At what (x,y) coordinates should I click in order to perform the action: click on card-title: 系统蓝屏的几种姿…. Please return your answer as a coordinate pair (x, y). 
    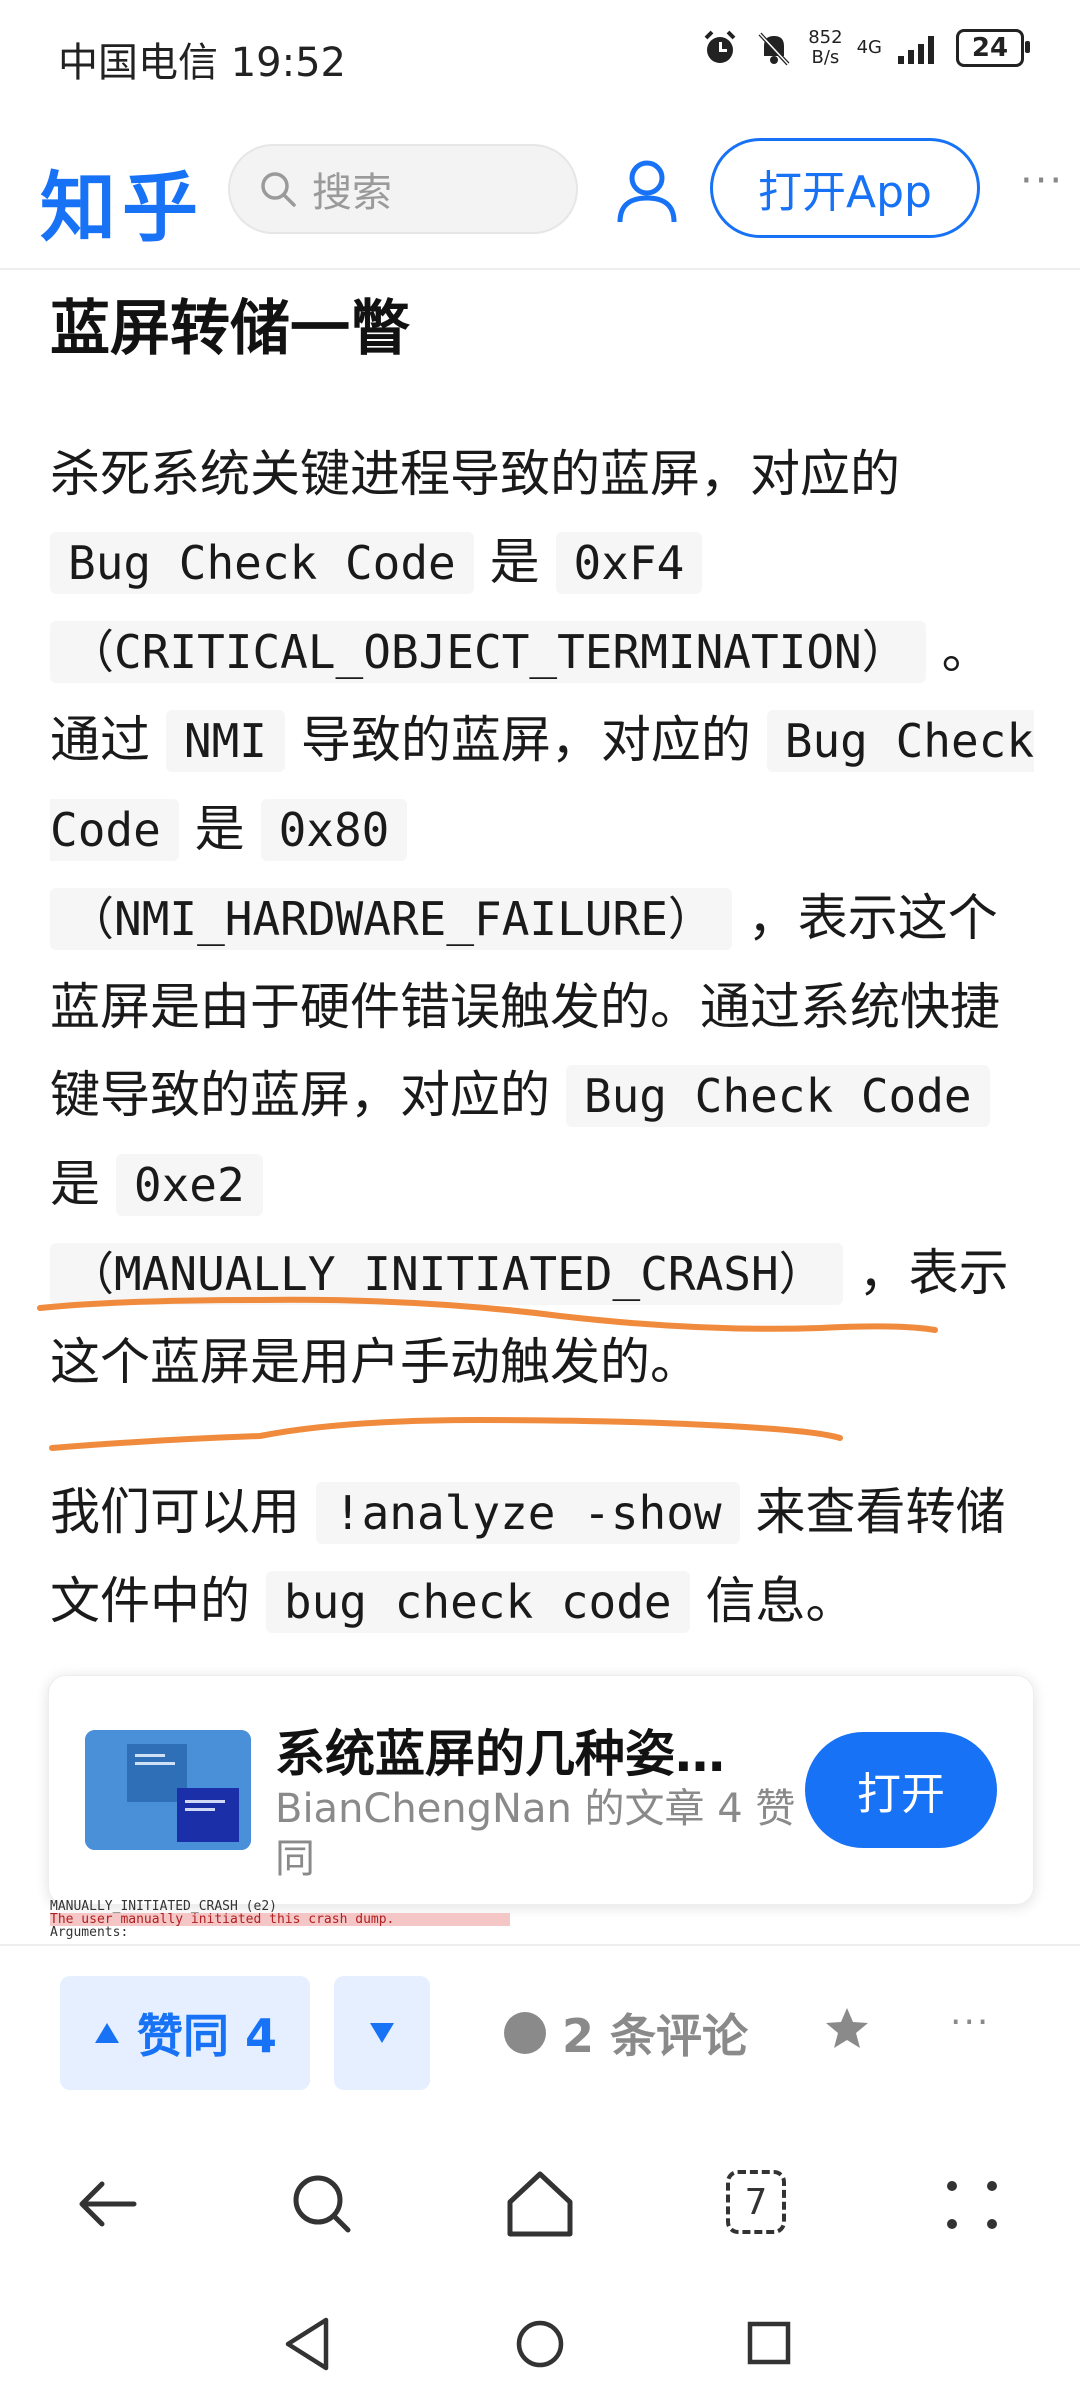
    Looking at the image, I should click on (500, 1754).